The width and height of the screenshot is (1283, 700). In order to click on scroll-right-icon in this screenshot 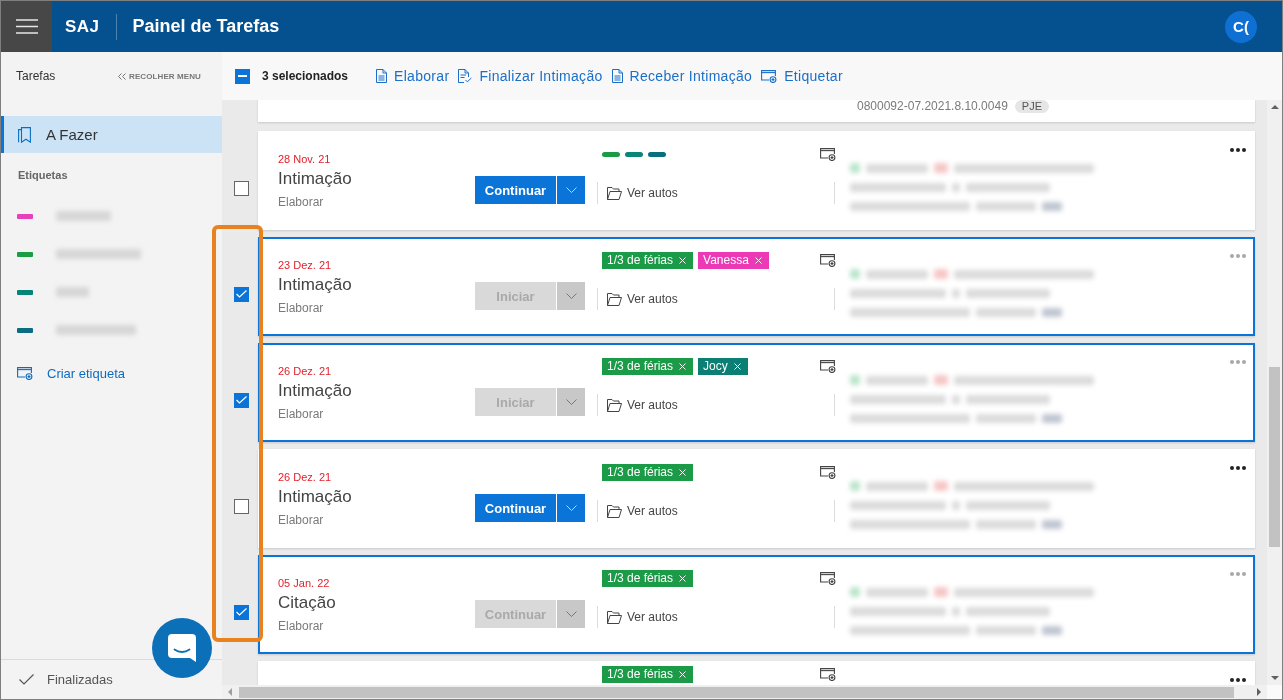, I will do `click(1259, 692)`.